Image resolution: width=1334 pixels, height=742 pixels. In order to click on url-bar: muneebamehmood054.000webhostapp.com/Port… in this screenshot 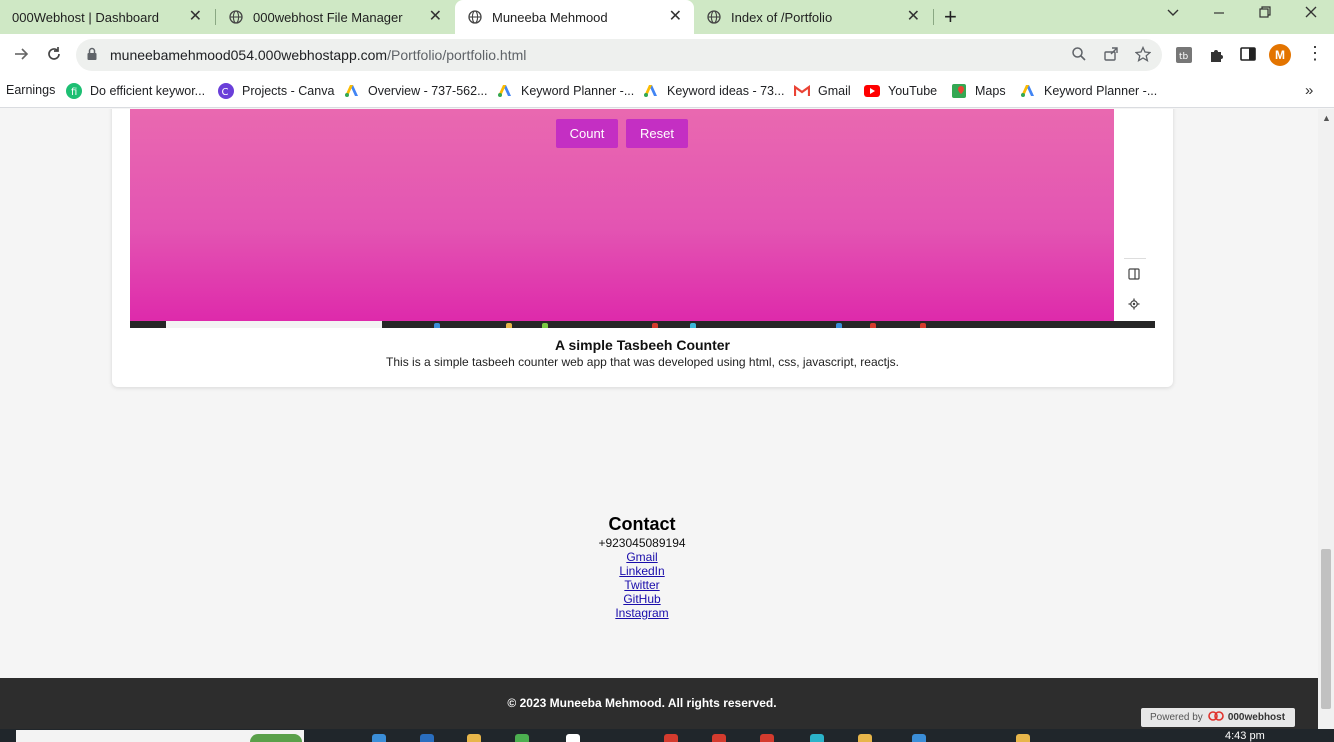, I will do `click(619, 55)`.